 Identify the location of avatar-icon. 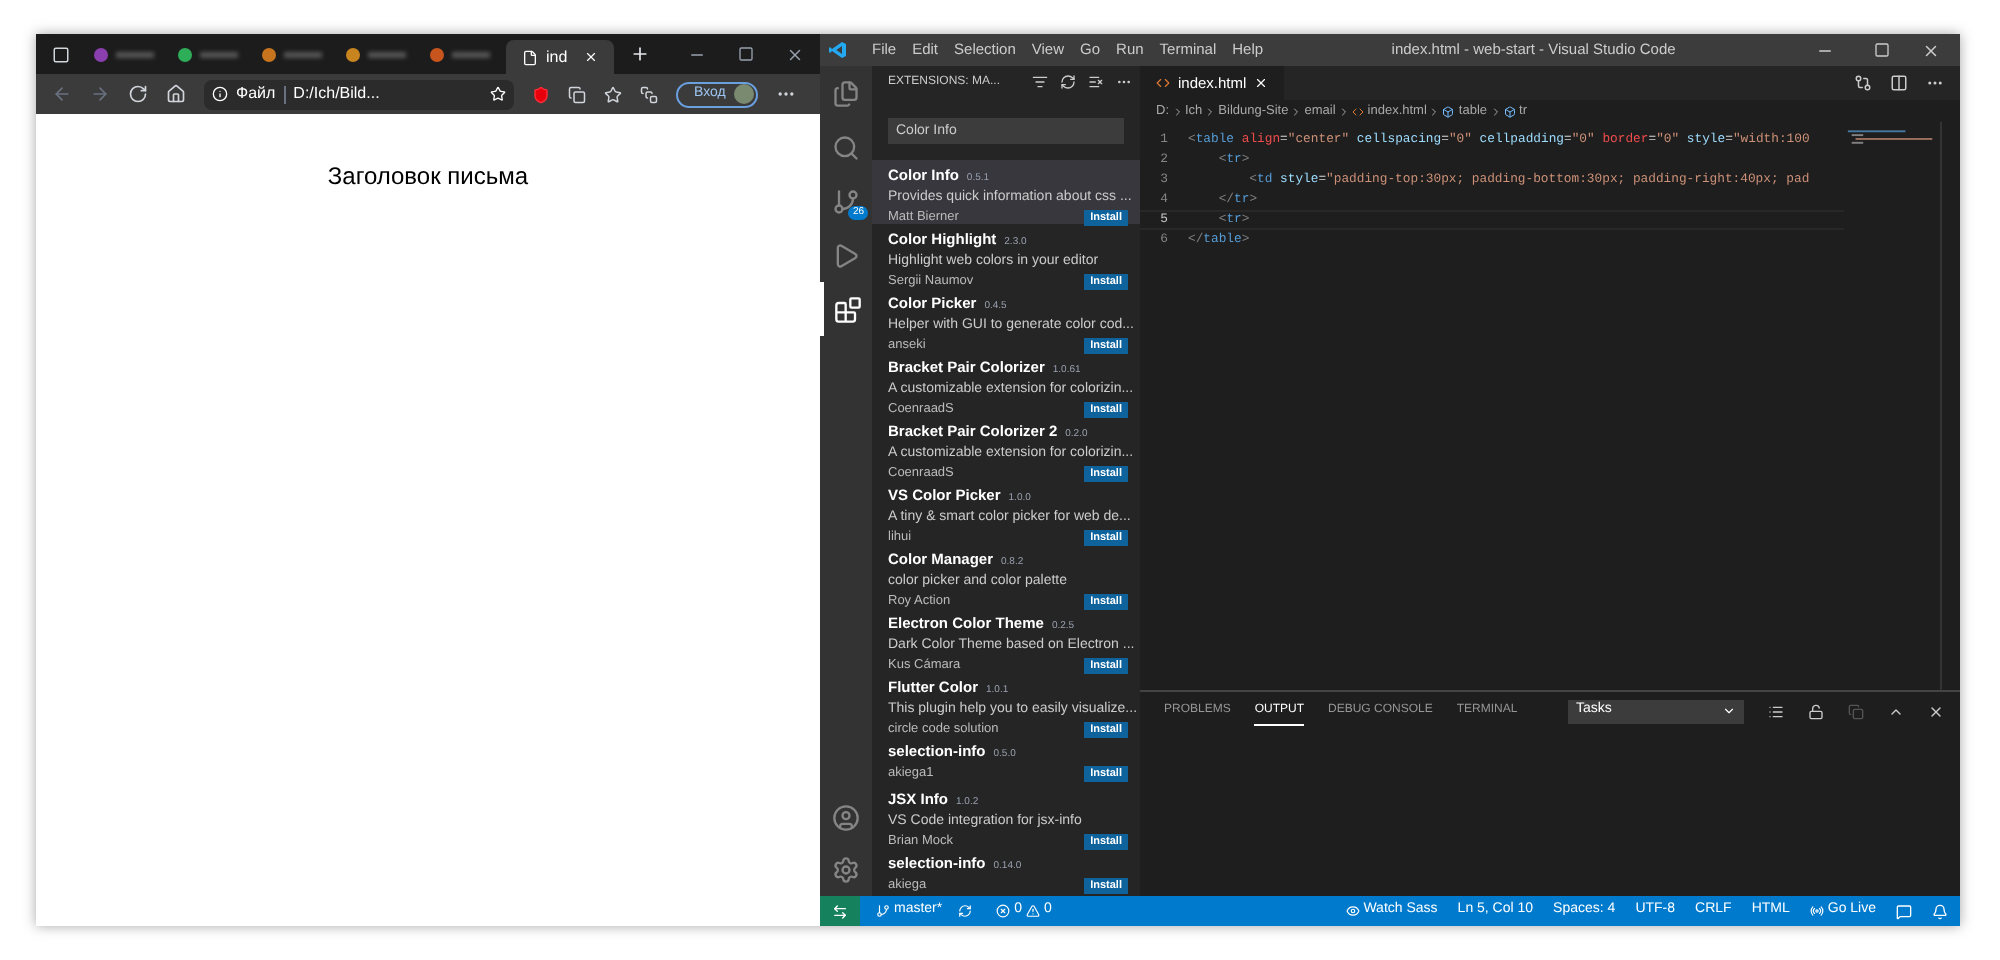
(743, 94).